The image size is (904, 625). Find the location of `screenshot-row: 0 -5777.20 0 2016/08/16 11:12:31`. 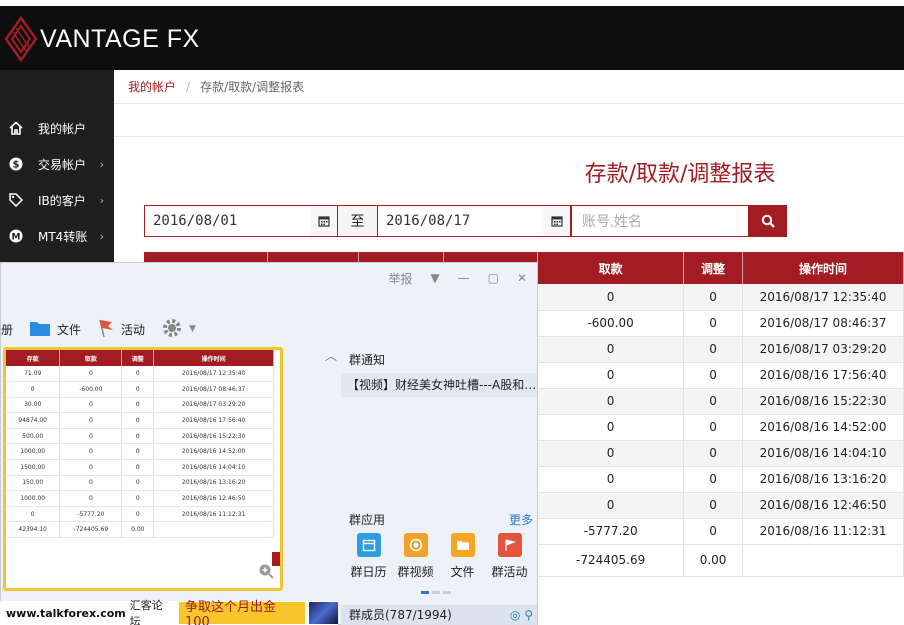

screenshot-row: 0 -5777.20 0 2016/08/16 11:12:31 is located at coordinates (140, 514).